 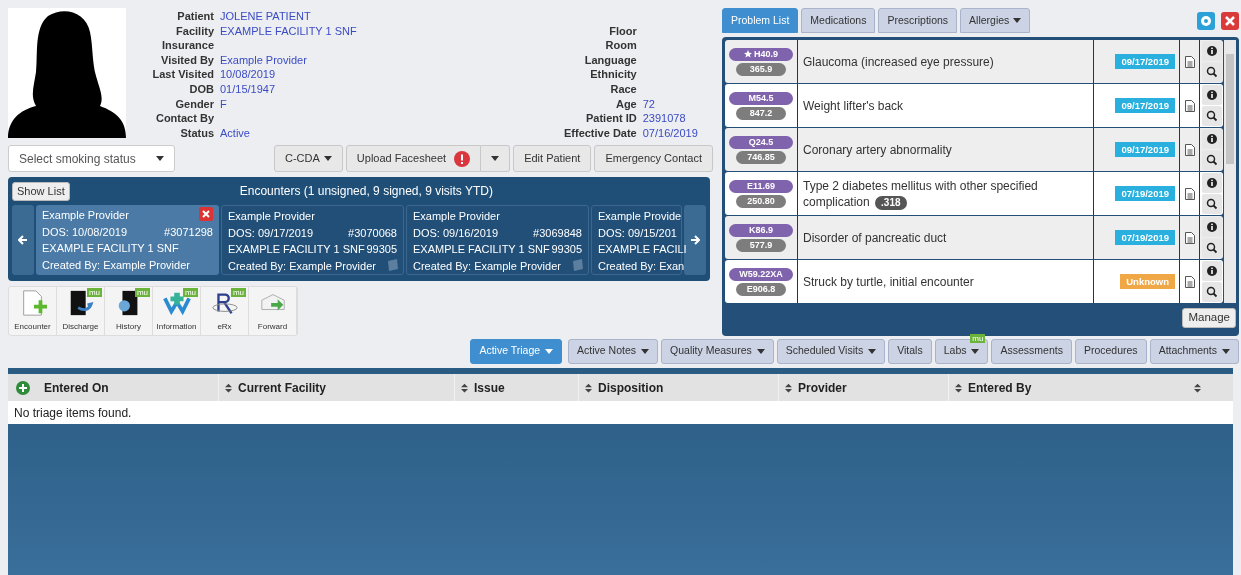 I want to click on toolbar-button: mu eRx, so click(x=225, y=311).